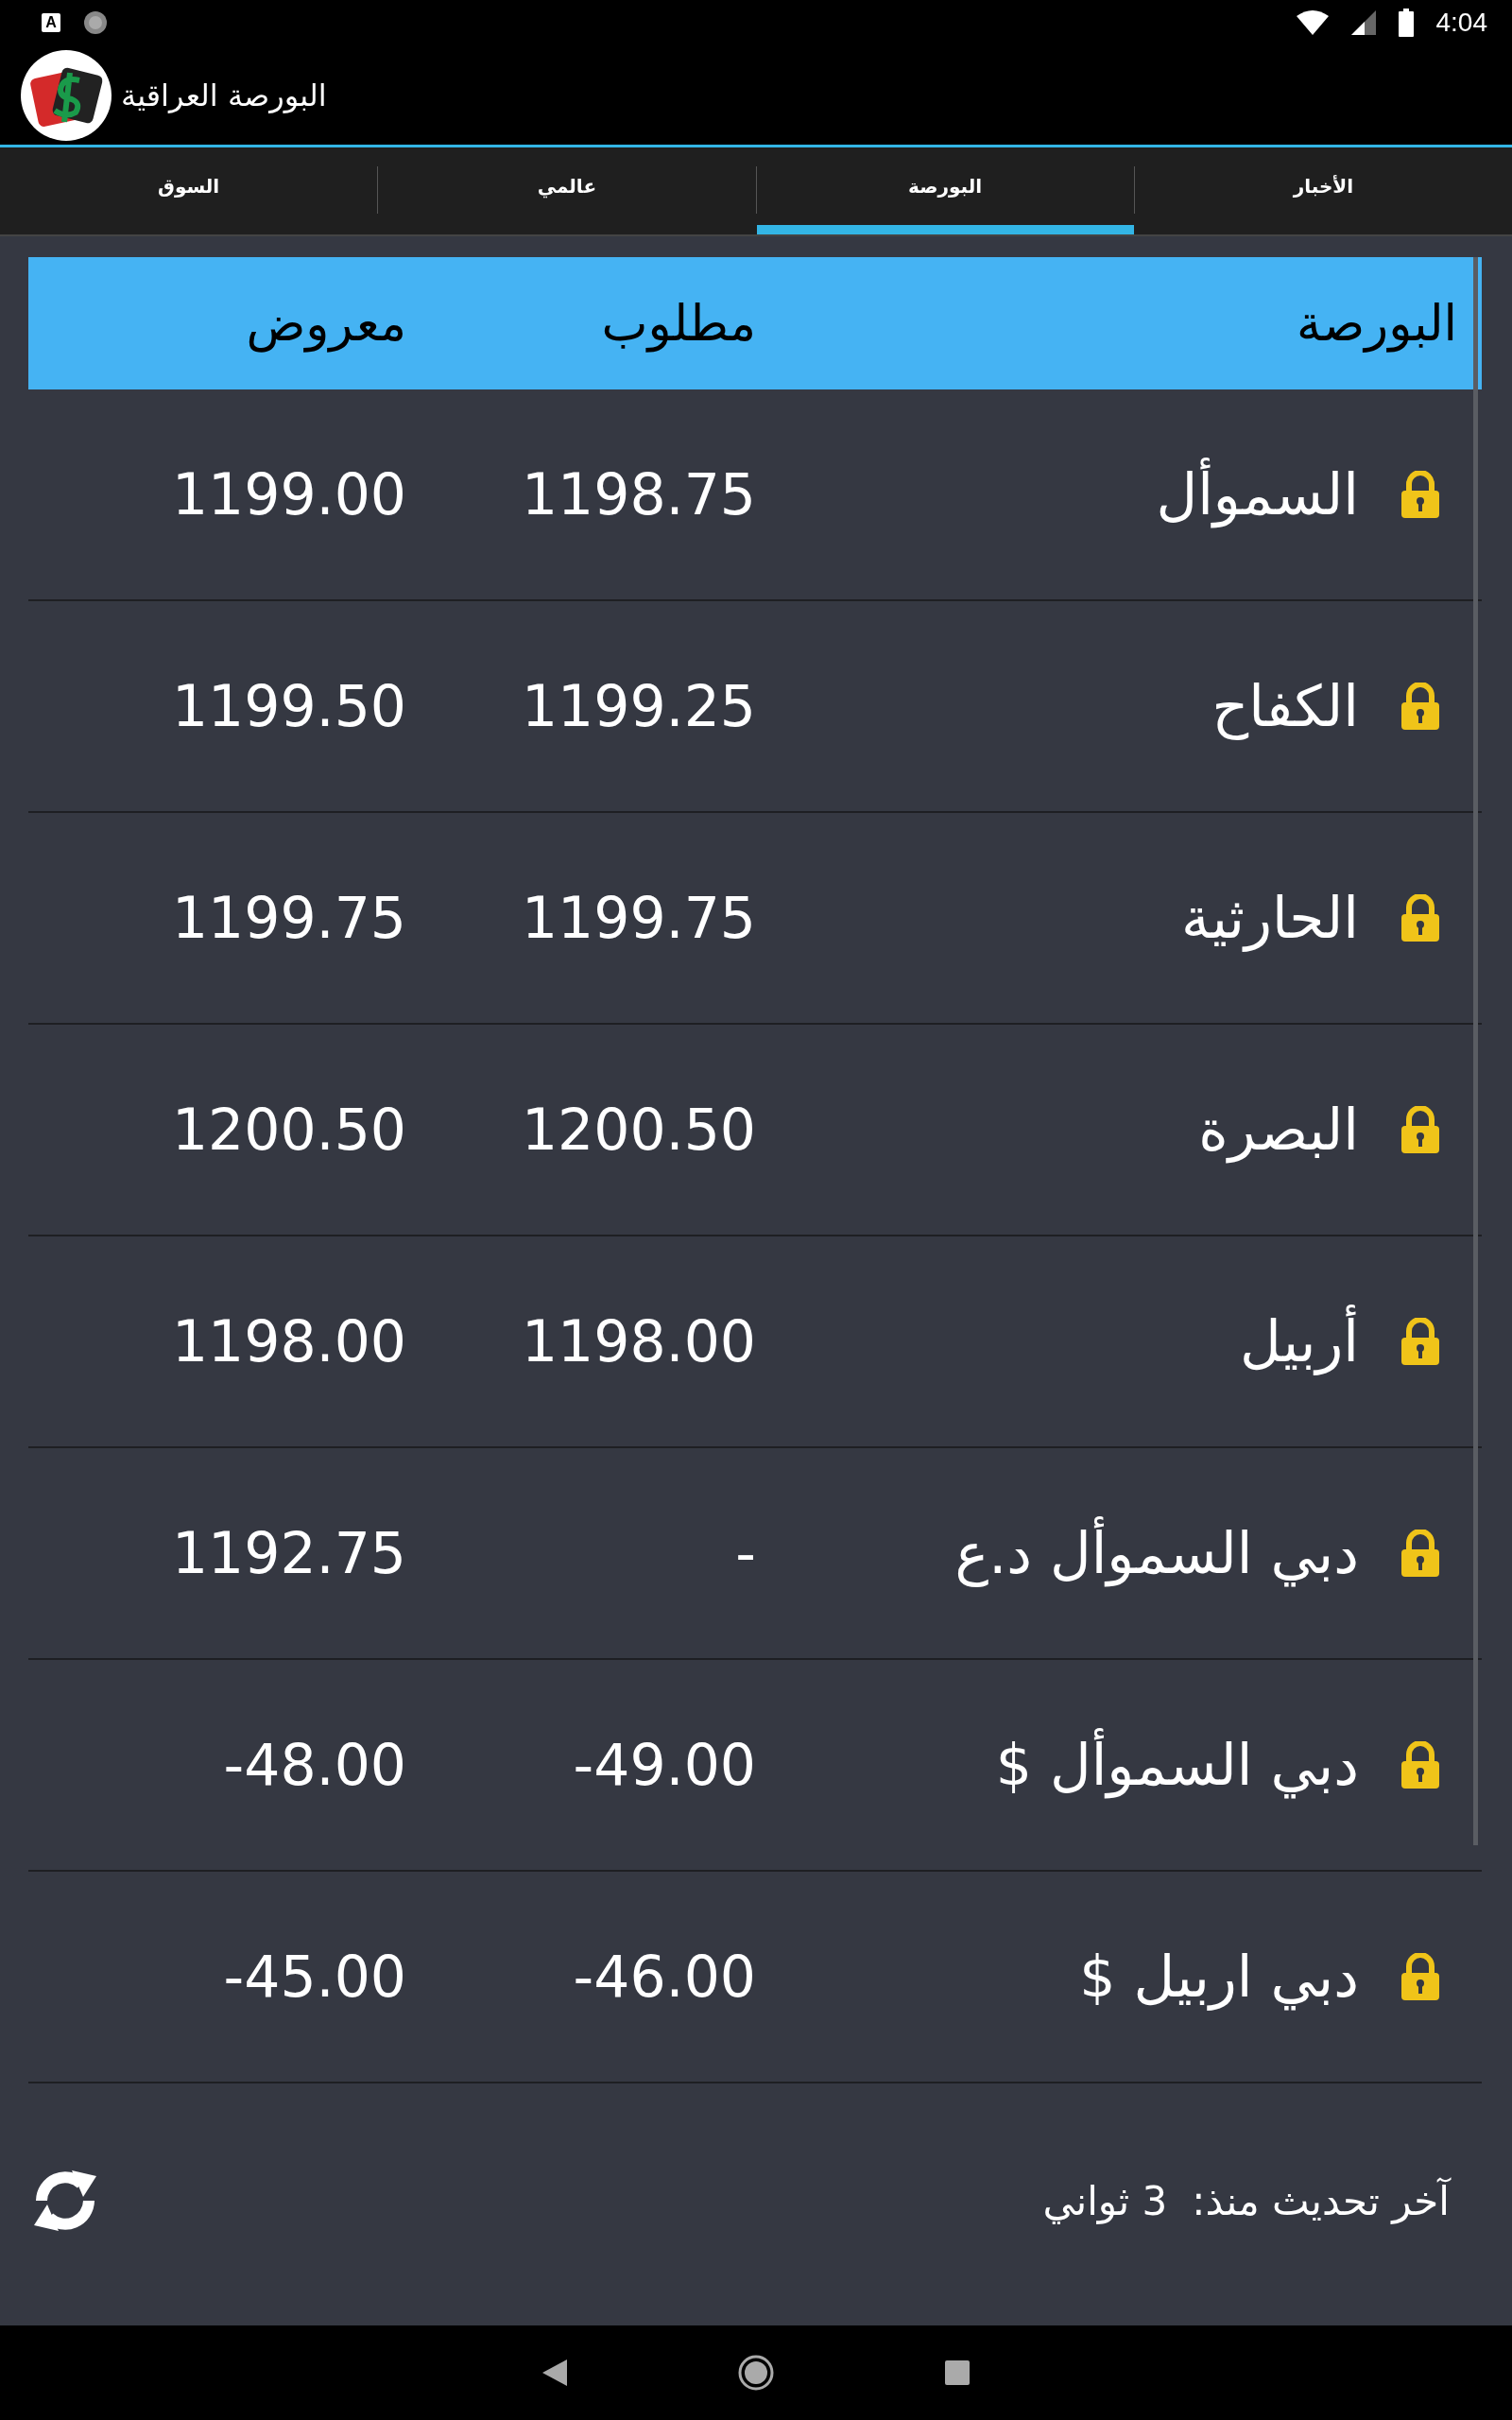  What do you see at coordinates (1218, 1977) in the screenshot?
I see `exchange-name: دبي اربيل $` at bounding box center [1218, 1977].